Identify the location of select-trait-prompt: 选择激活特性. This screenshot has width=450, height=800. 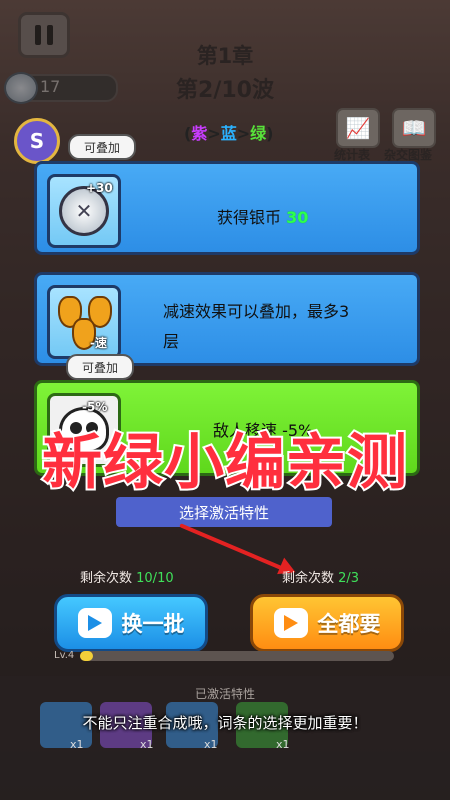
(224, 512).